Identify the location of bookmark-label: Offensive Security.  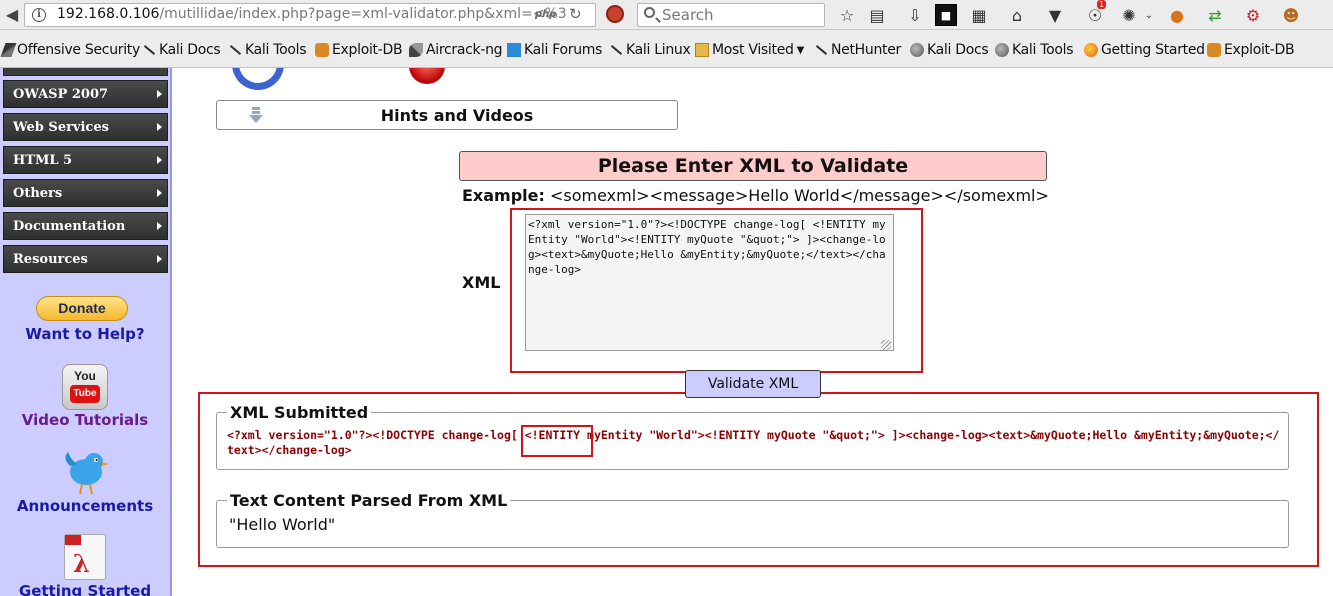
(78, 50).